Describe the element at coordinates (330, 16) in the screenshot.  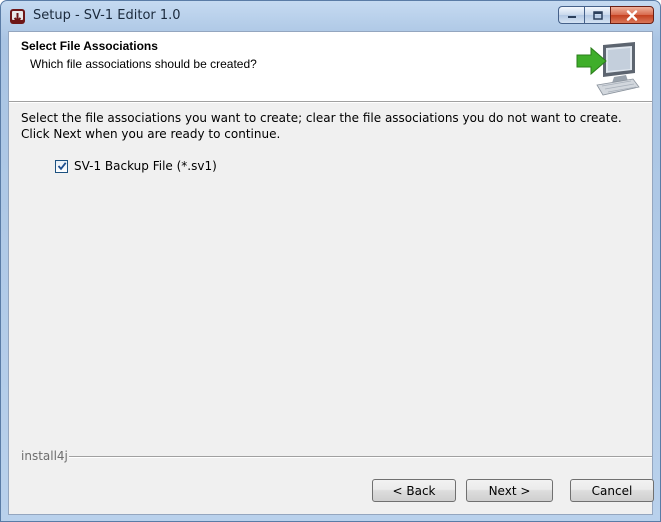
I see `title-bar: Setup - SV-1 Editor 1.0` at that location.